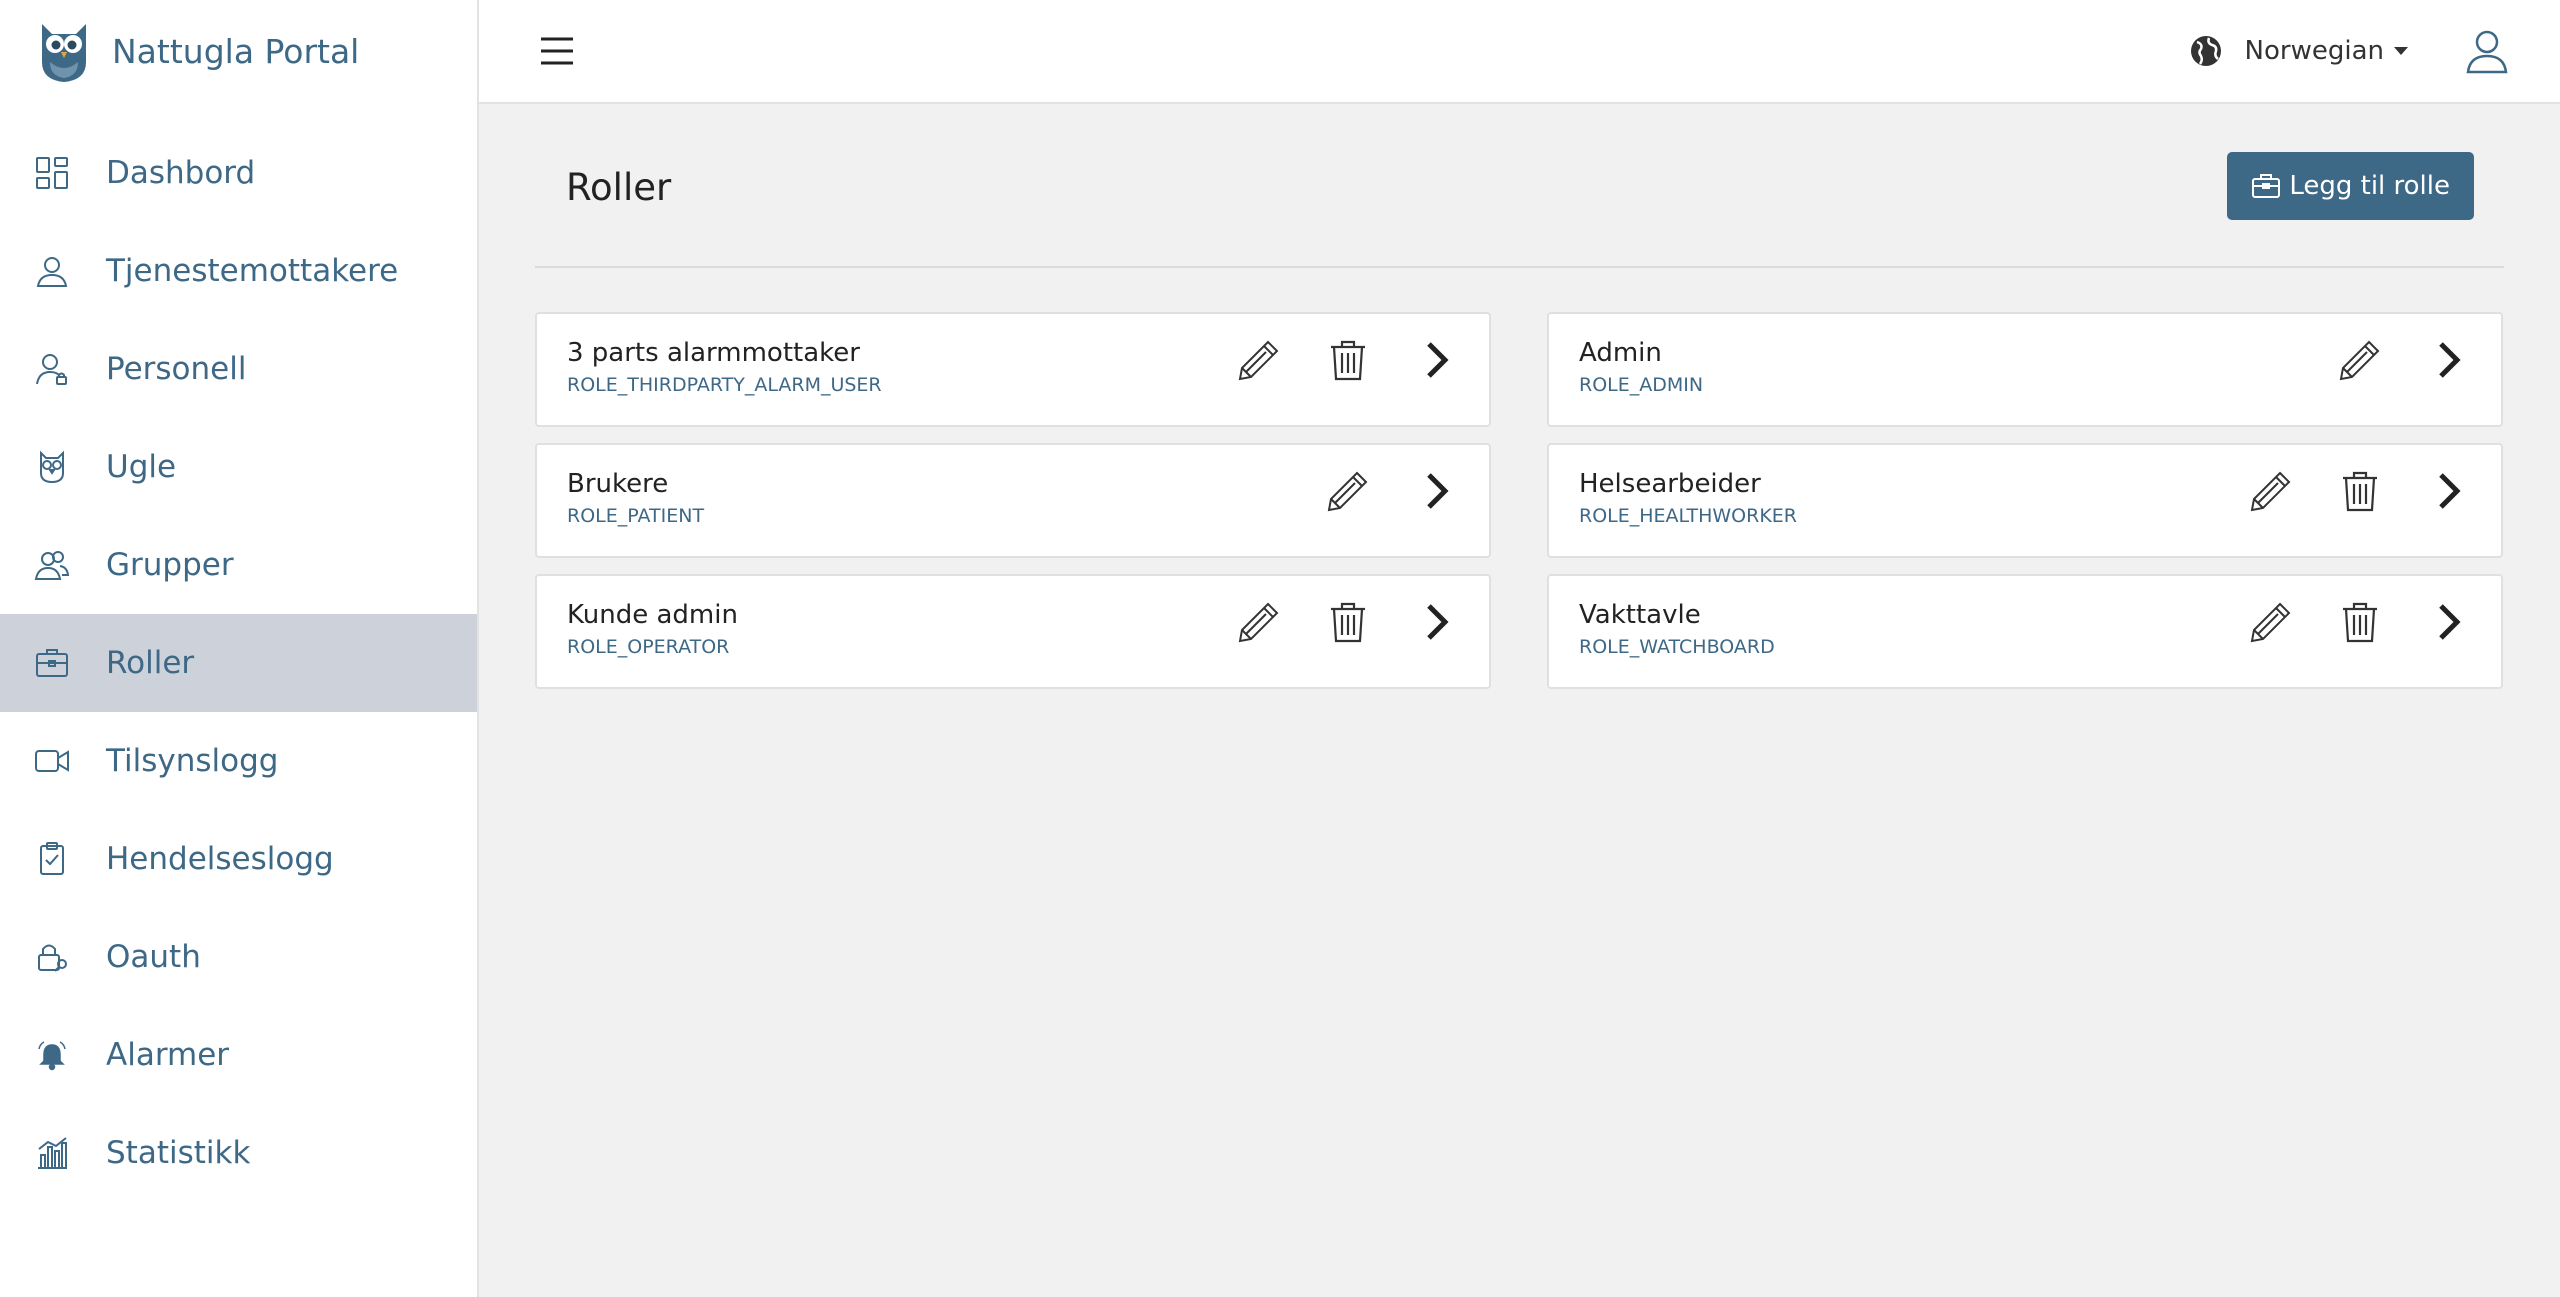  Describe the element at coordinates (192, 761) in the screenshot. I see `sidebar-item-label: Tilsynslogg` at that location.